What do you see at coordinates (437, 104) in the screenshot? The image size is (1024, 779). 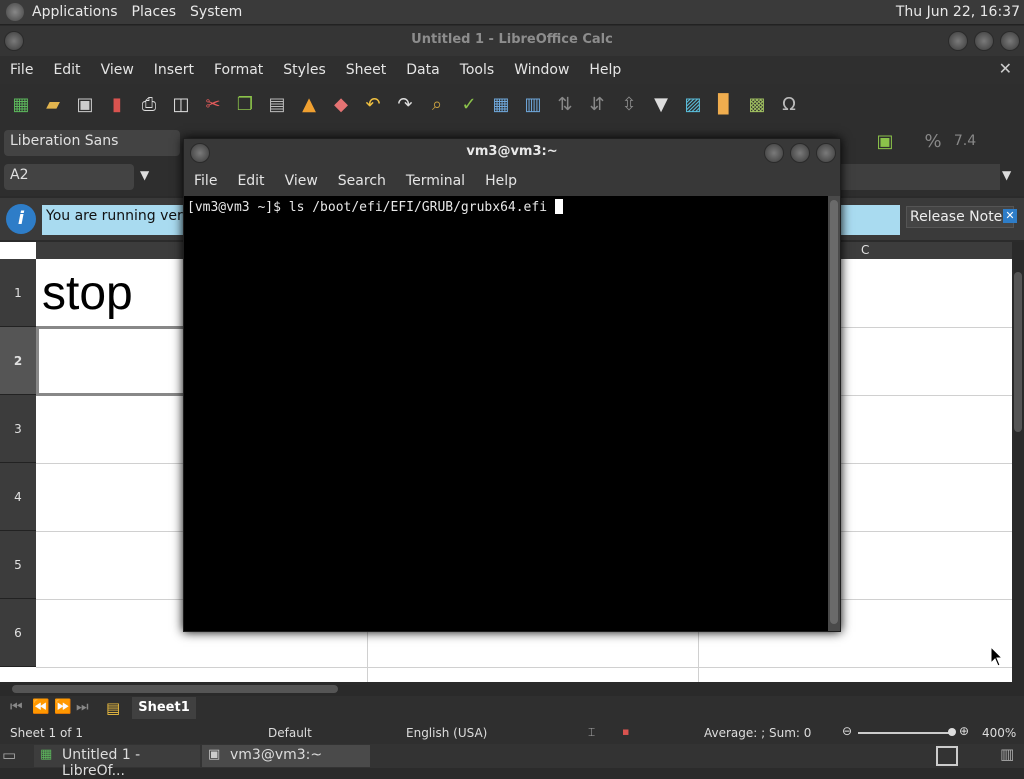 I see `find-replace-icon: ⌕` at bounding box center [437, 104].